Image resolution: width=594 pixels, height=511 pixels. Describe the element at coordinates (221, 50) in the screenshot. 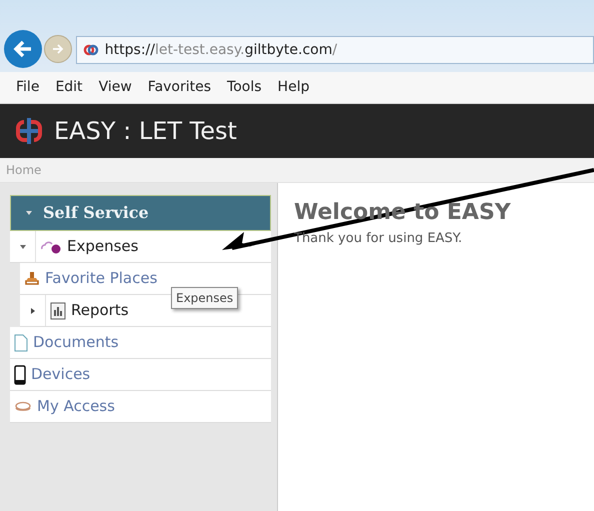

I see `address-text: https://let-test.easy.giltbyte.com/` at that location.